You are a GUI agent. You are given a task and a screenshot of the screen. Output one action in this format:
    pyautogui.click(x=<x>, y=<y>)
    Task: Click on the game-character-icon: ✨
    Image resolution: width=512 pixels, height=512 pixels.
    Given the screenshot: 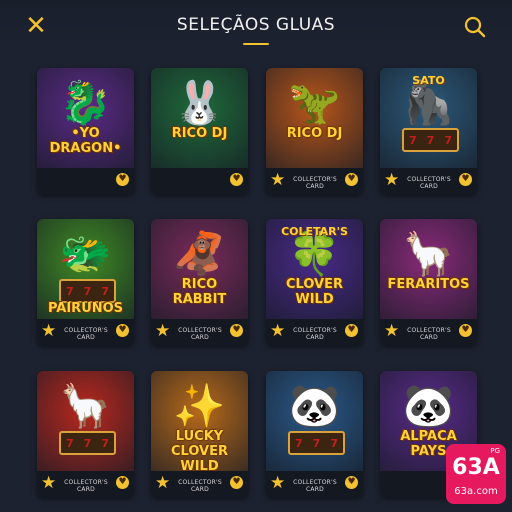 What is the action you would take?
    pyautogui.click(x=199, y=405)
    